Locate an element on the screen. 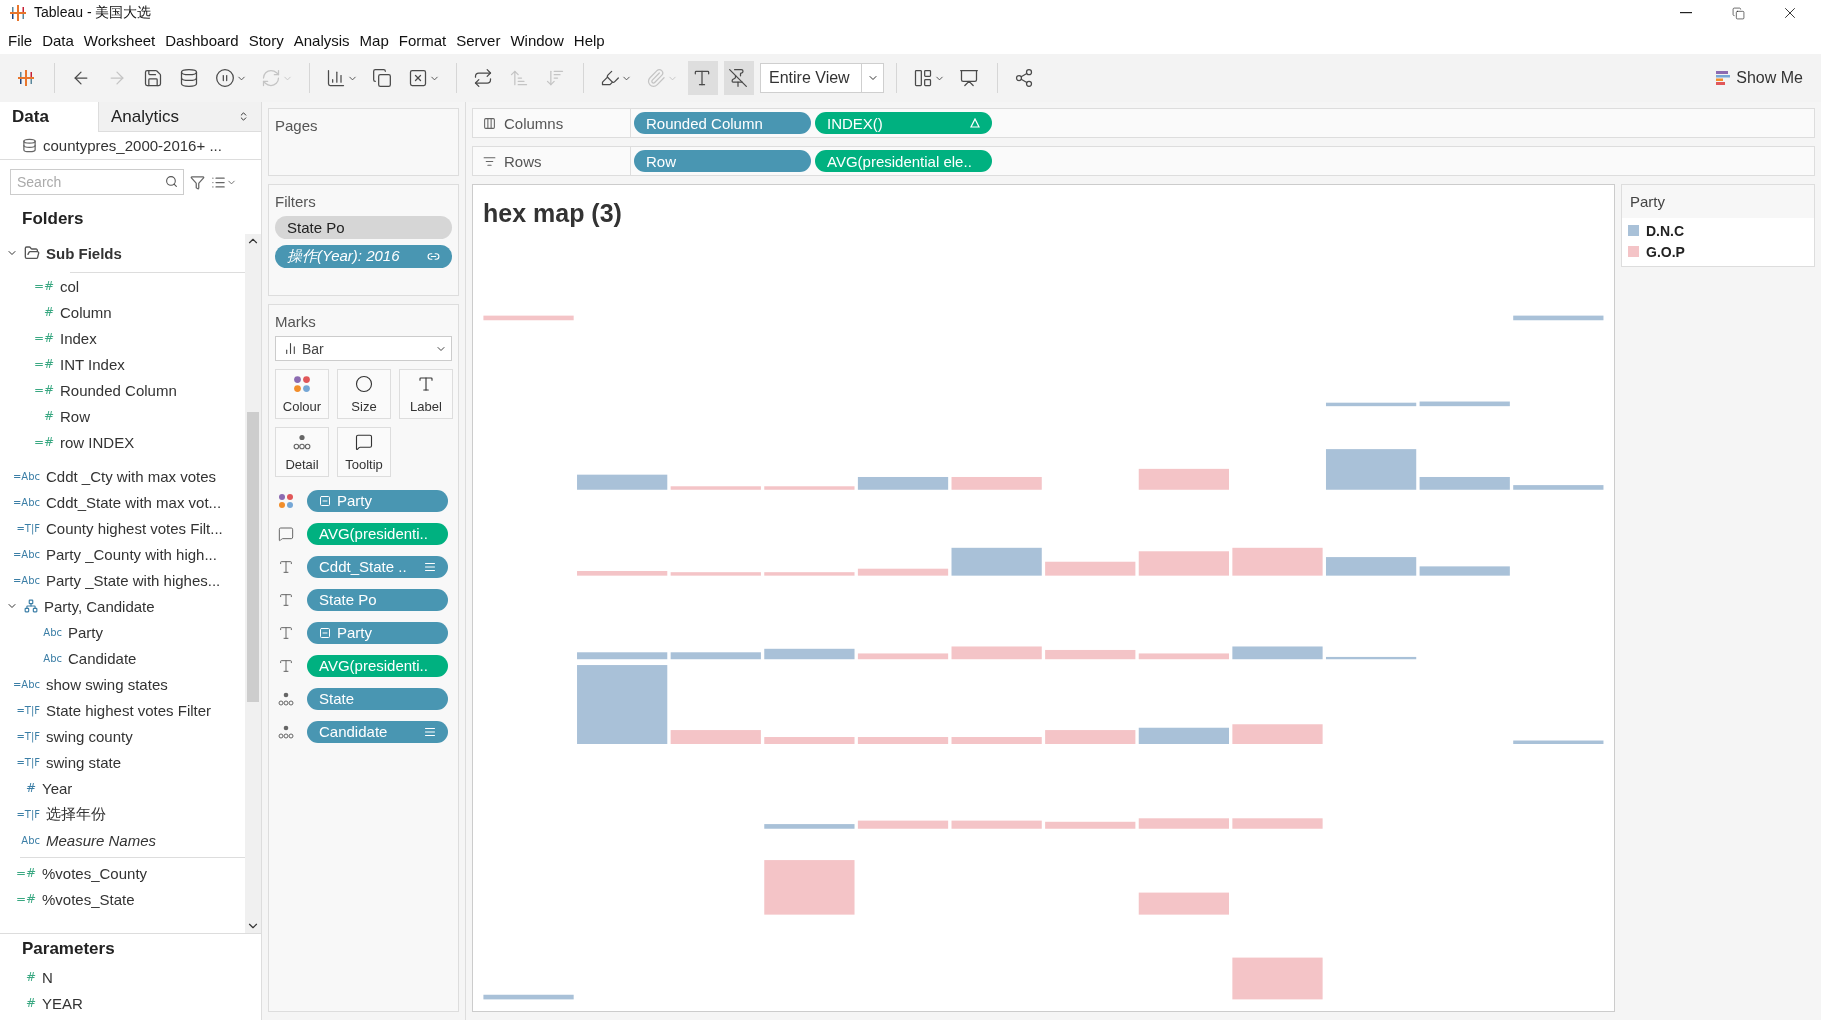 The width and height of the screenshot is (1821, 1020). view-size-dropdown: Entire View is located at coordinates (822, 78).